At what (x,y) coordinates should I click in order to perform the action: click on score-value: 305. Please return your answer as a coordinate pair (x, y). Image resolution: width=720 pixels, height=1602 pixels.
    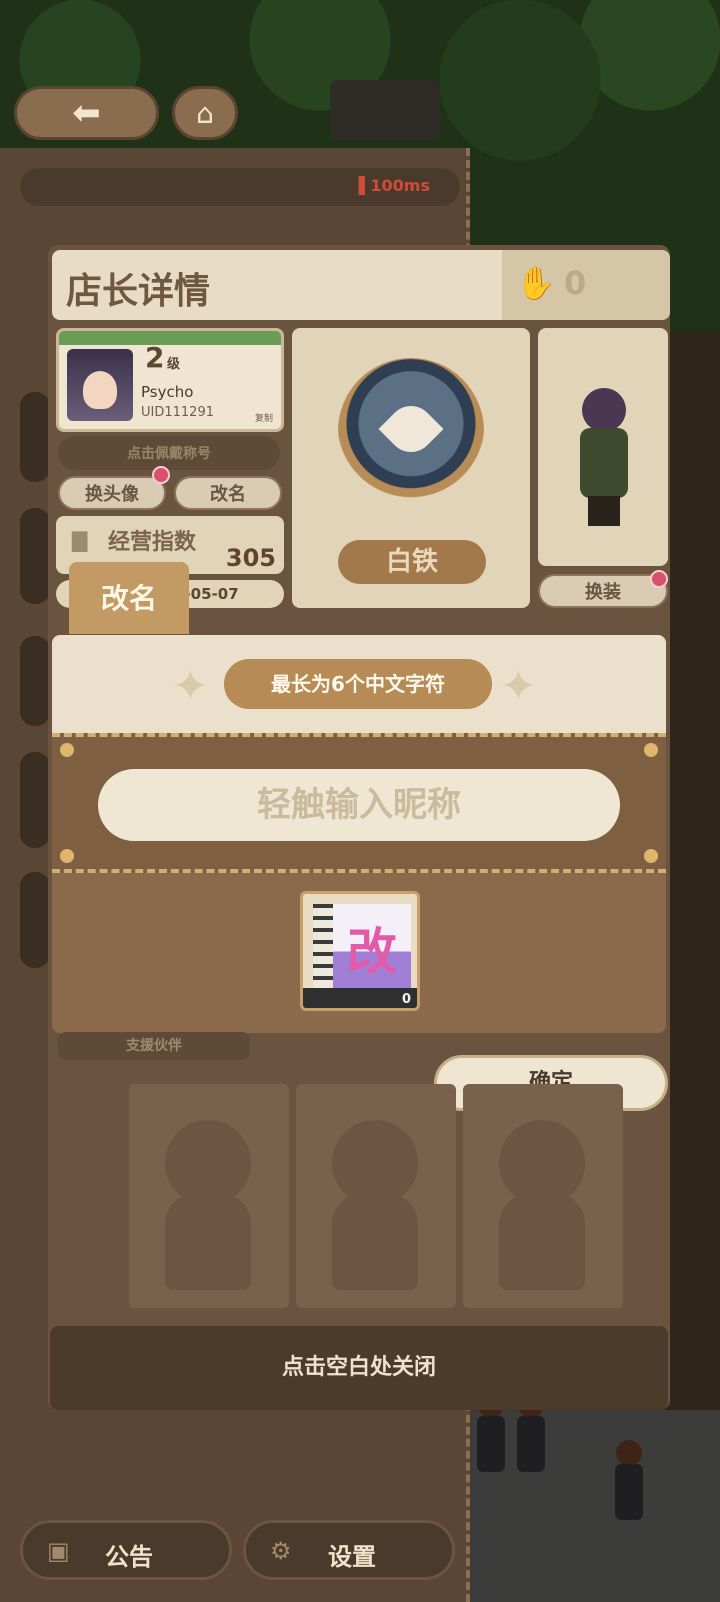
    Looking at the image, I should click on (250, 558).